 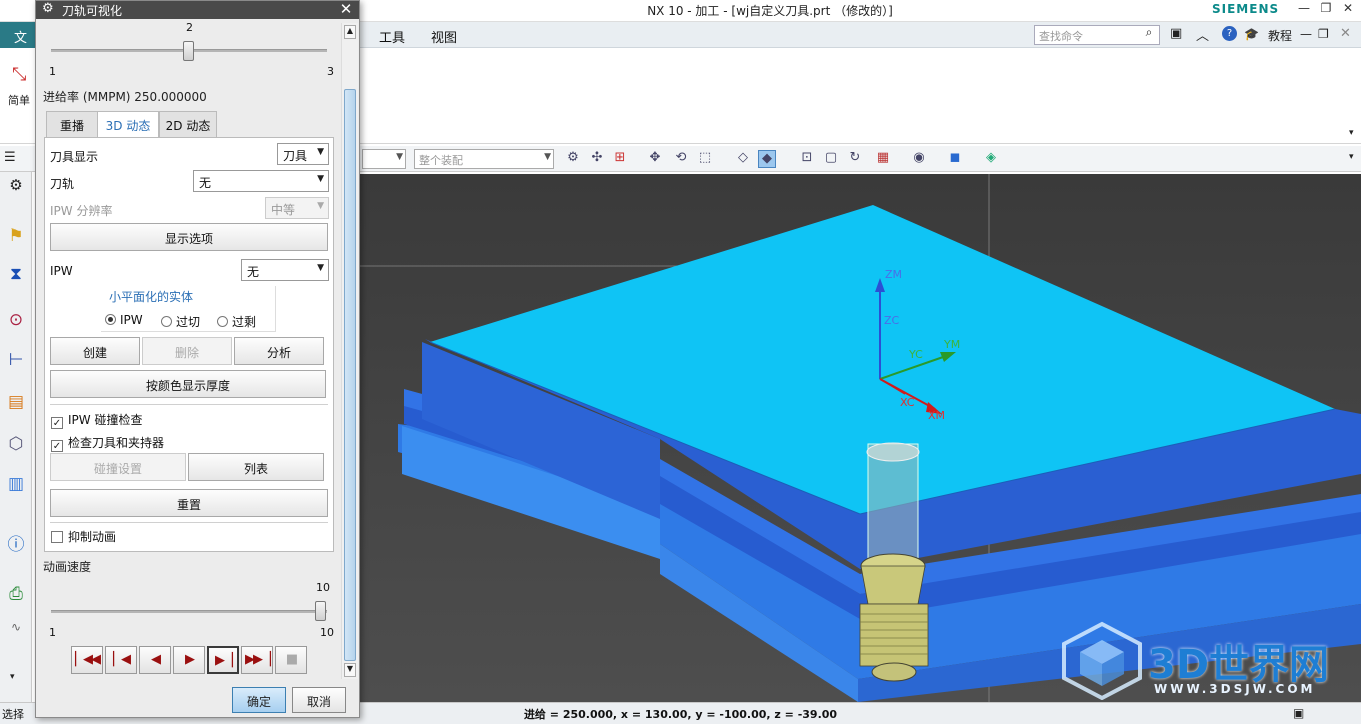 I want to click on help-icon: ?, so click(x=1229, y=33).